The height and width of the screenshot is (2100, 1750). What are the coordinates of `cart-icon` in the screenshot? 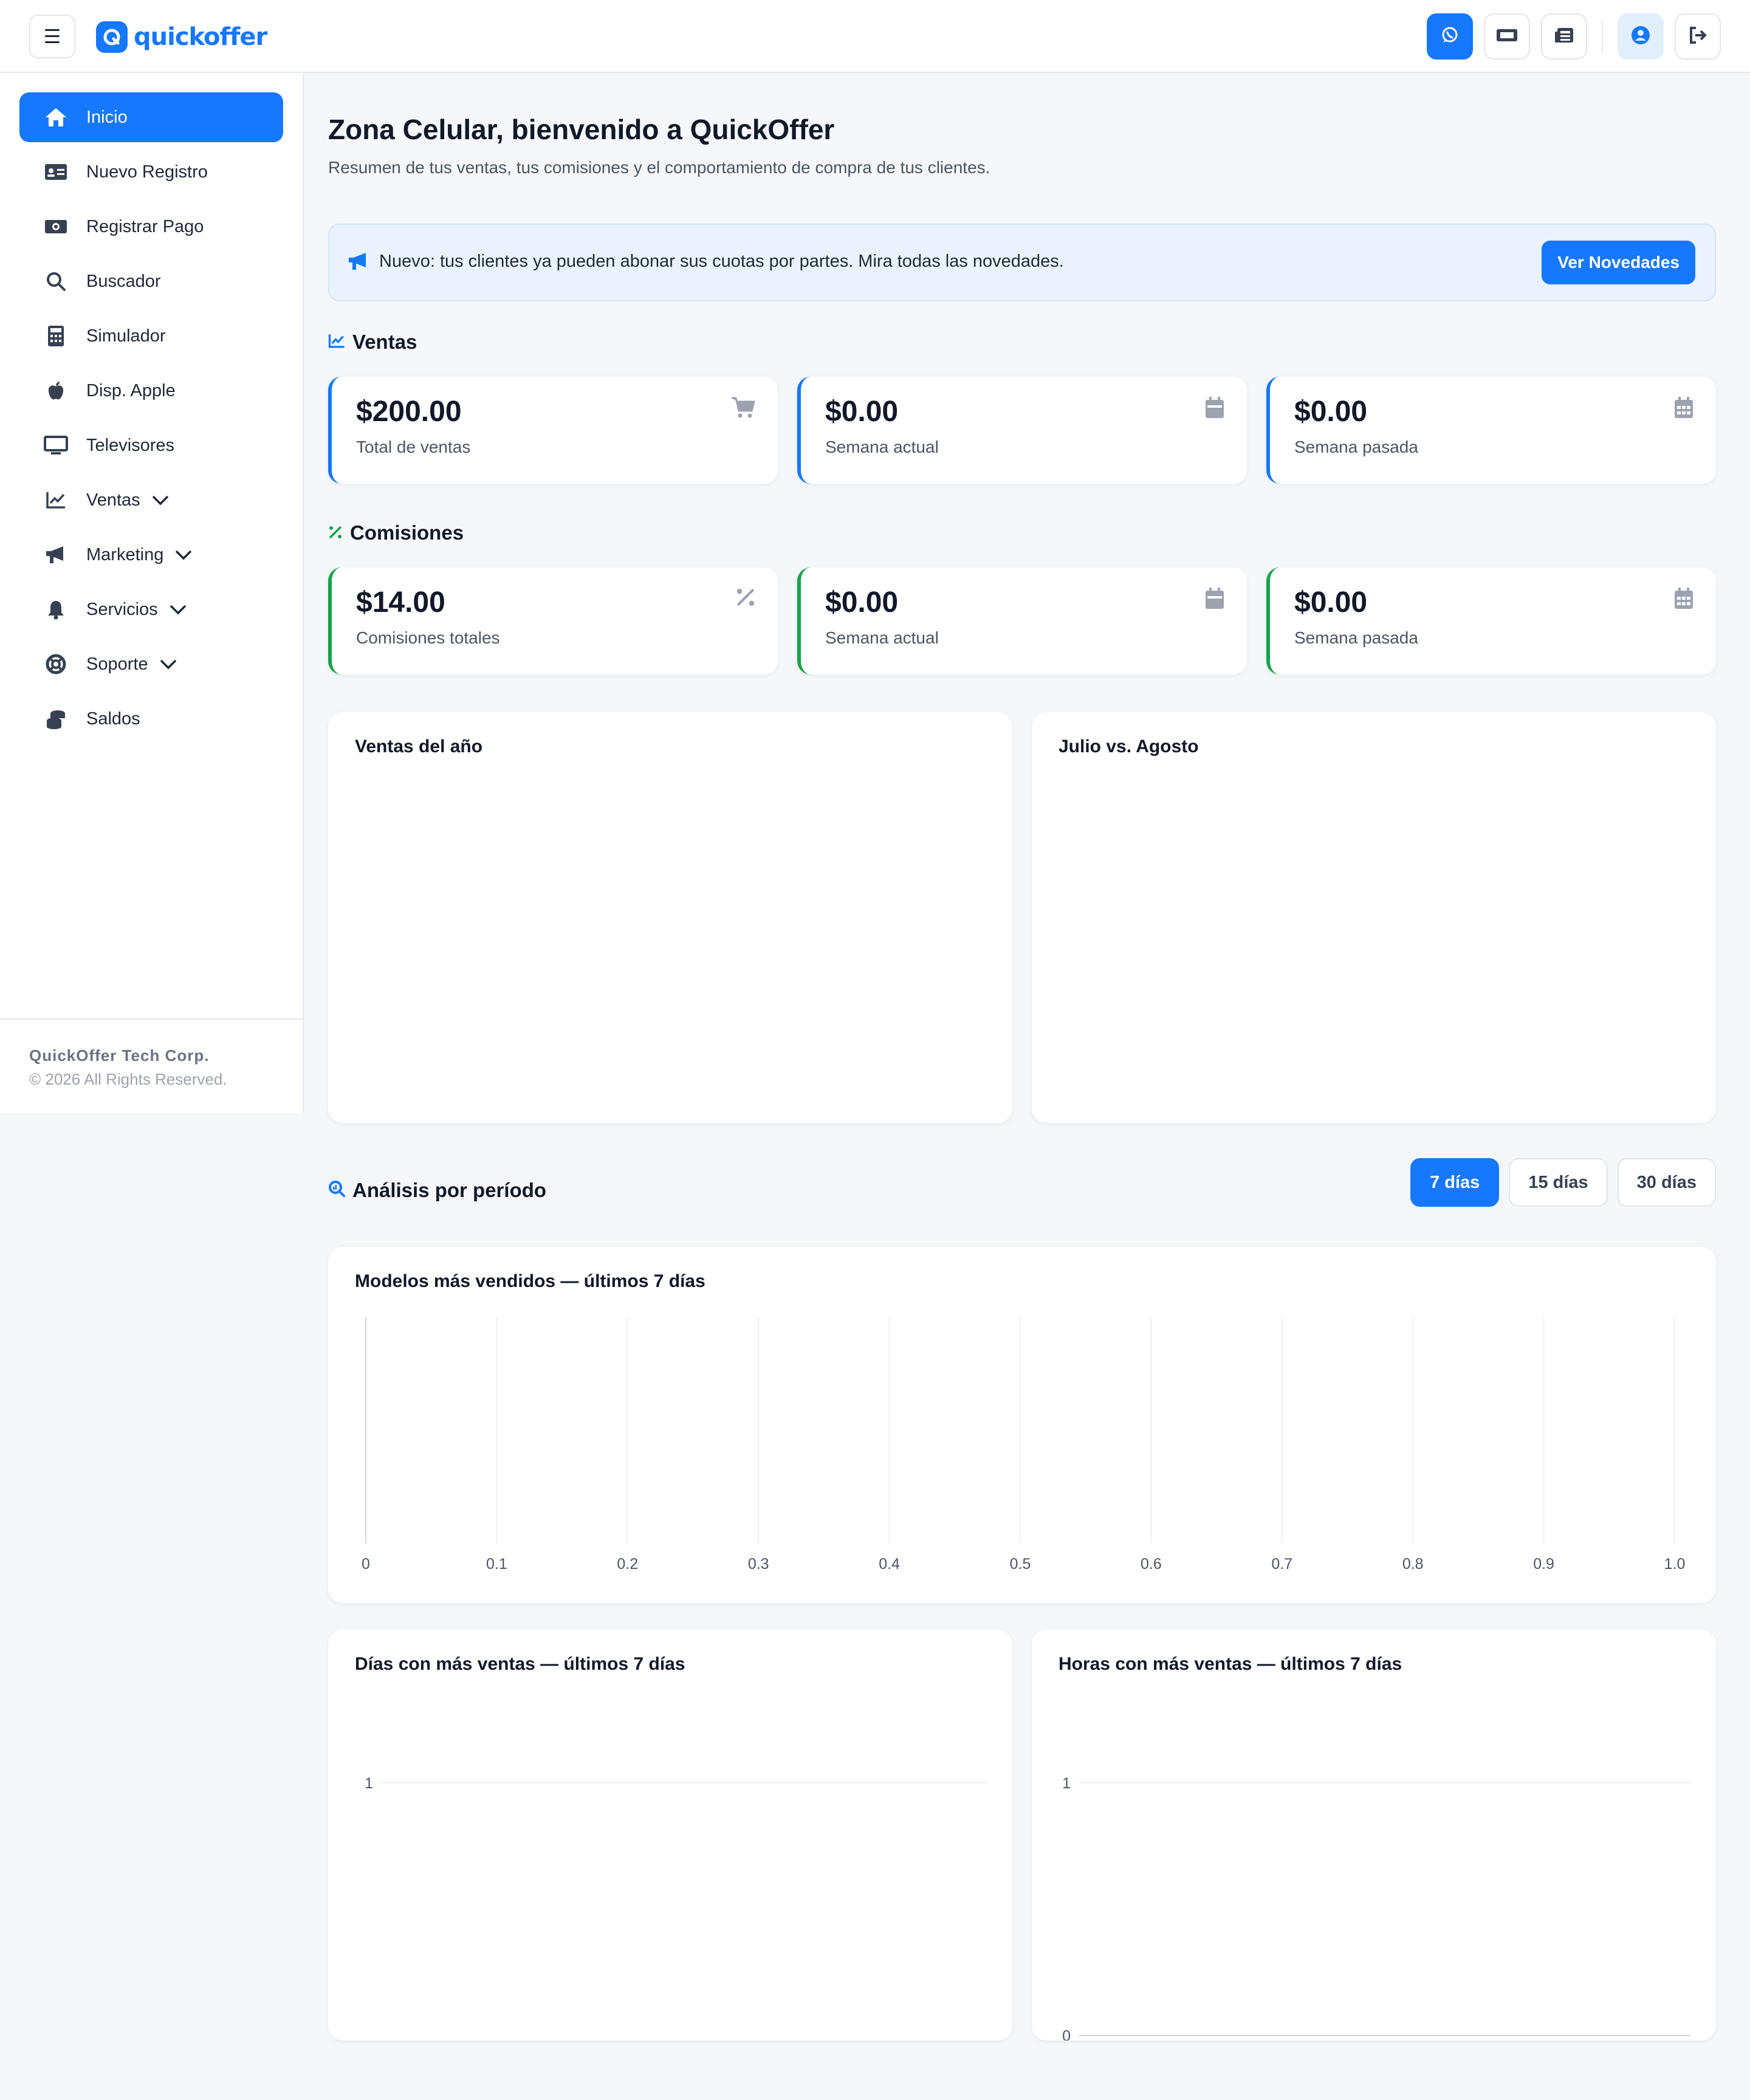 It's located at (743, 409).